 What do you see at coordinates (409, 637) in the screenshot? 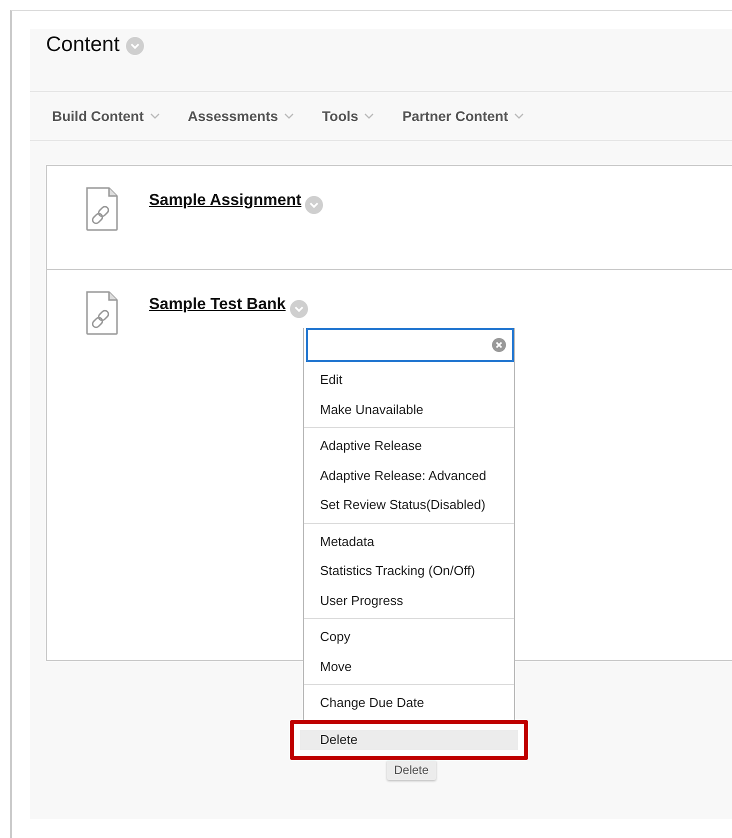
I see `menu-item: Copy` at bounding box center [409, 637].